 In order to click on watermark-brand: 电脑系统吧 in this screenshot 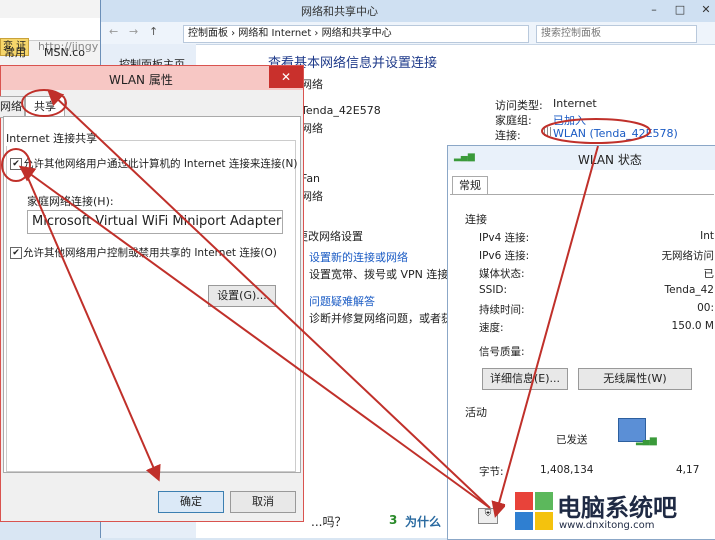, I will do `click(617, 508)`.